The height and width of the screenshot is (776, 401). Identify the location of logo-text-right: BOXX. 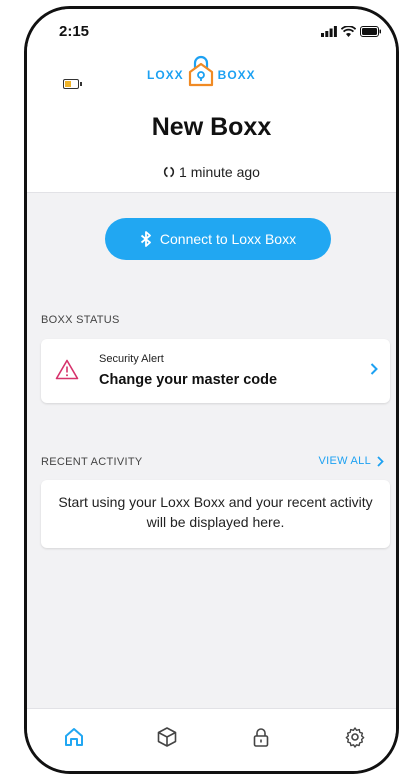
(236, 75).